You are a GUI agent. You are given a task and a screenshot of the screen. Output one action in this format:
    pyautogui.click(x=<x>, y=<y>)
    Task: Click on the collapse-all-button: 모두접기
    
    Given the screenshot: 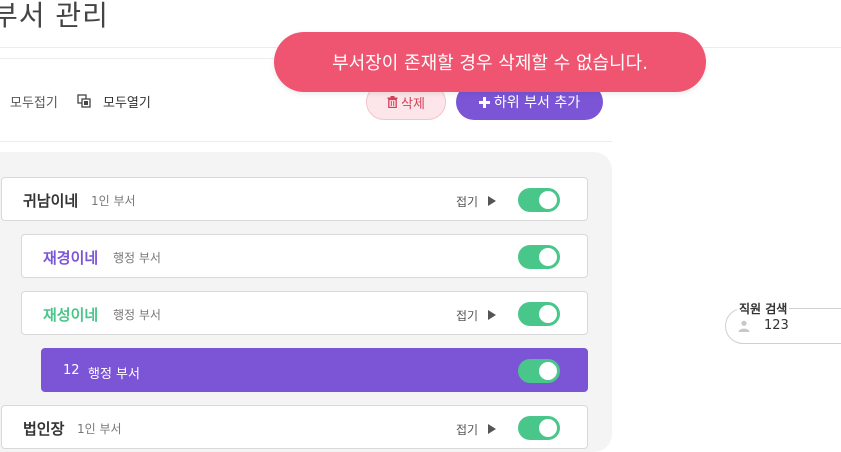 What is the action you would take?
    pyautogui.click(x=34, y=101)
    